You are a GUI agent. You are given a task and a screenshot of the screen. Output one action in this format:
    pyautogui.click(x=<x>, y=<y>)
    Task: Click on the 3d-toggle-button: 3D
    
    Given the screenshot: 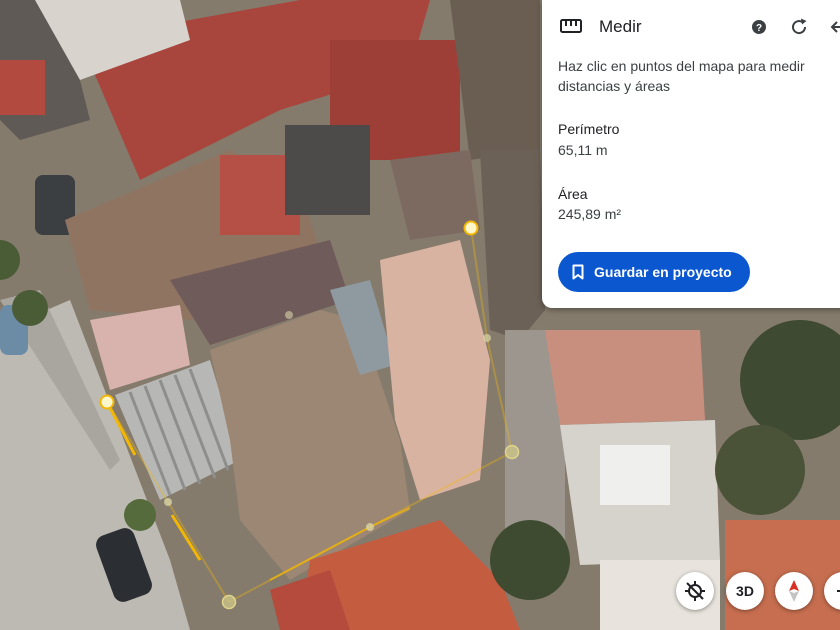 What is the action you would take?
    pyautogui.click(x=745, y=591)
    